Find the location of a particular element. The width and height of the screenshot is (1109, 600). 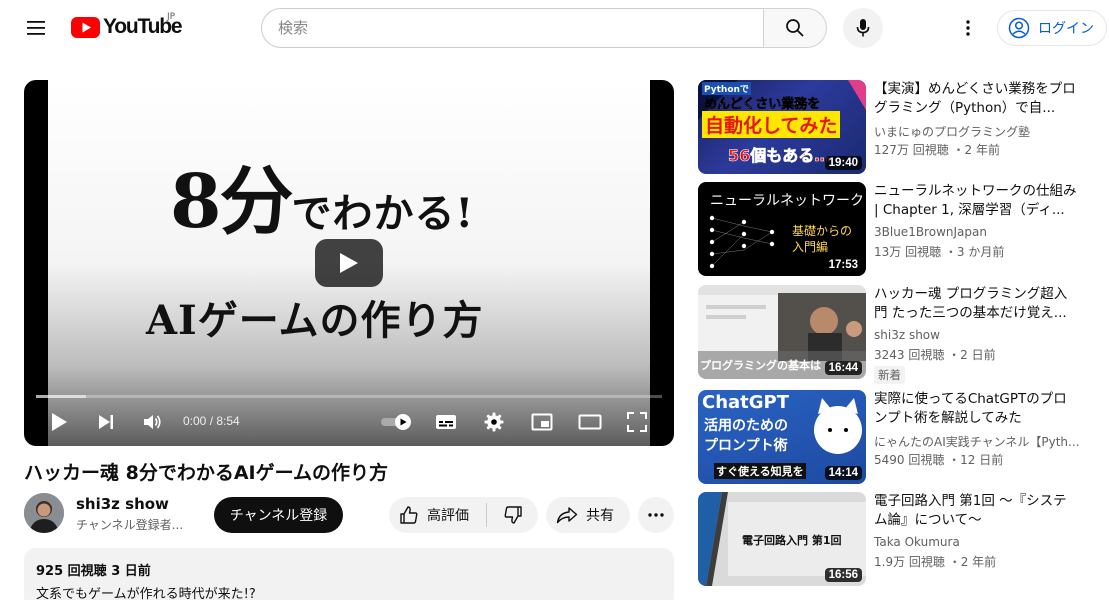

recommendation-channel: Taka Okumura is located at coordinates (917, 542).